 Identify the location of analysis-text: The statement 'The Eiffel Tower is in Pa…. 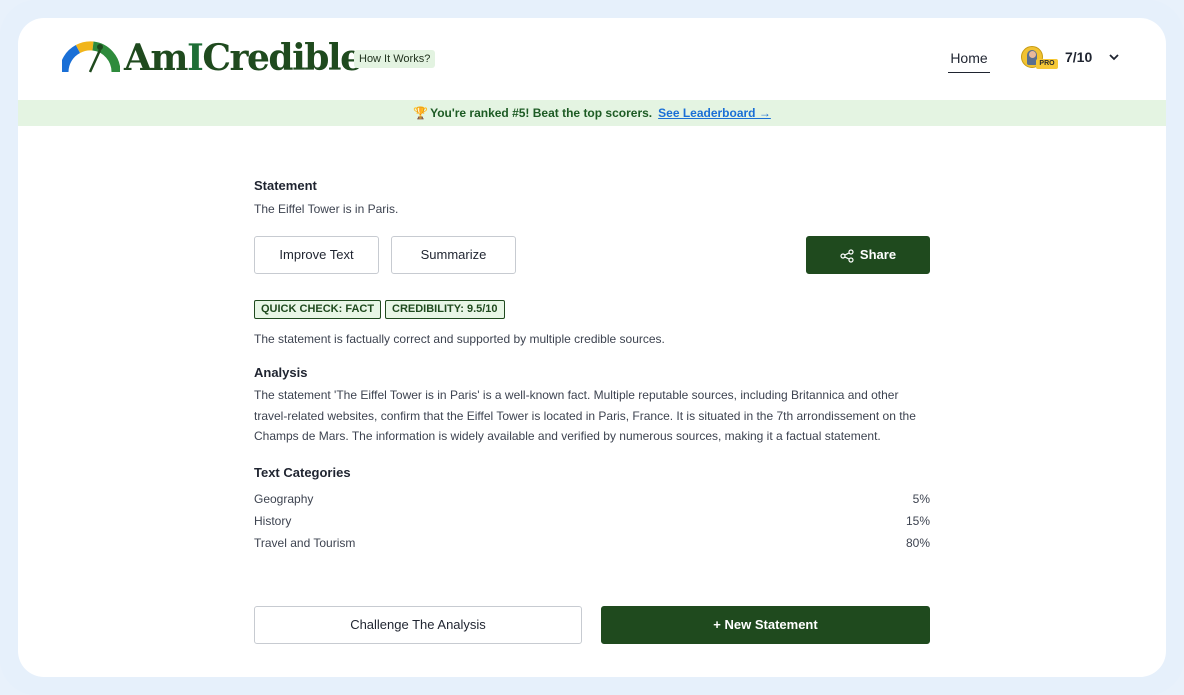
(585, 415).